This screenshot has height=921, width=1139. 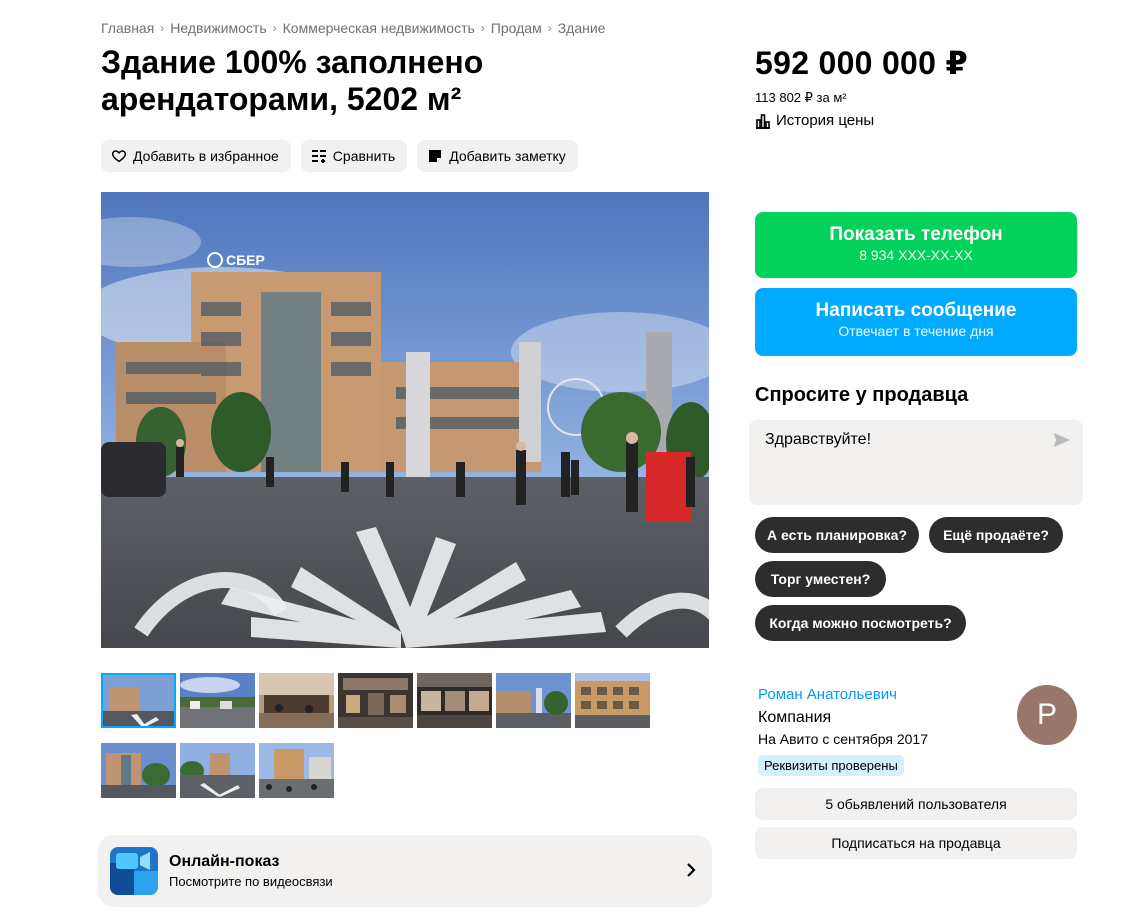 What do you see at coordinates (364, 156) in the screenshot?
I see `compare-label: Сравнить` at bounding box center [364, 156].